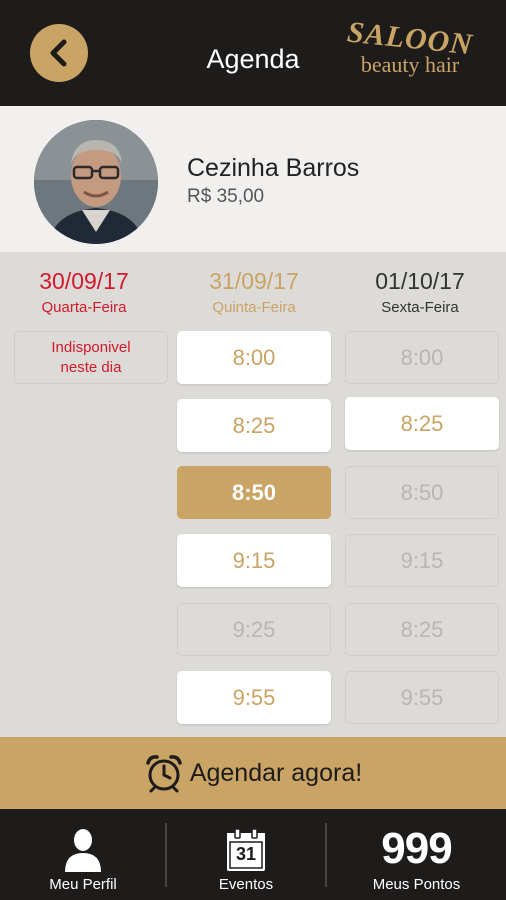  What do you see at coordinates (420, 281) in the screenshot?
I see `day-date-3: 01/10/17` at bounding box center [420, 281].